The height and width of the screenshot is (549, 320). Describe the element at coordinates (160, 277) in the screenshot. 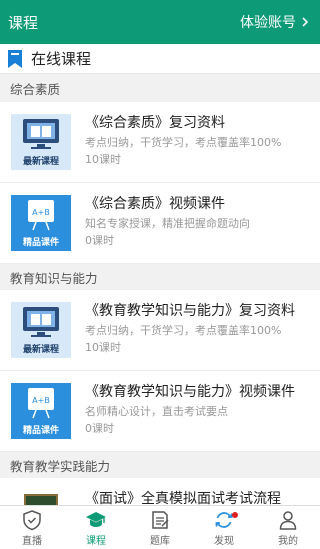

I see `category-header: 教育知识与能力` at that location.